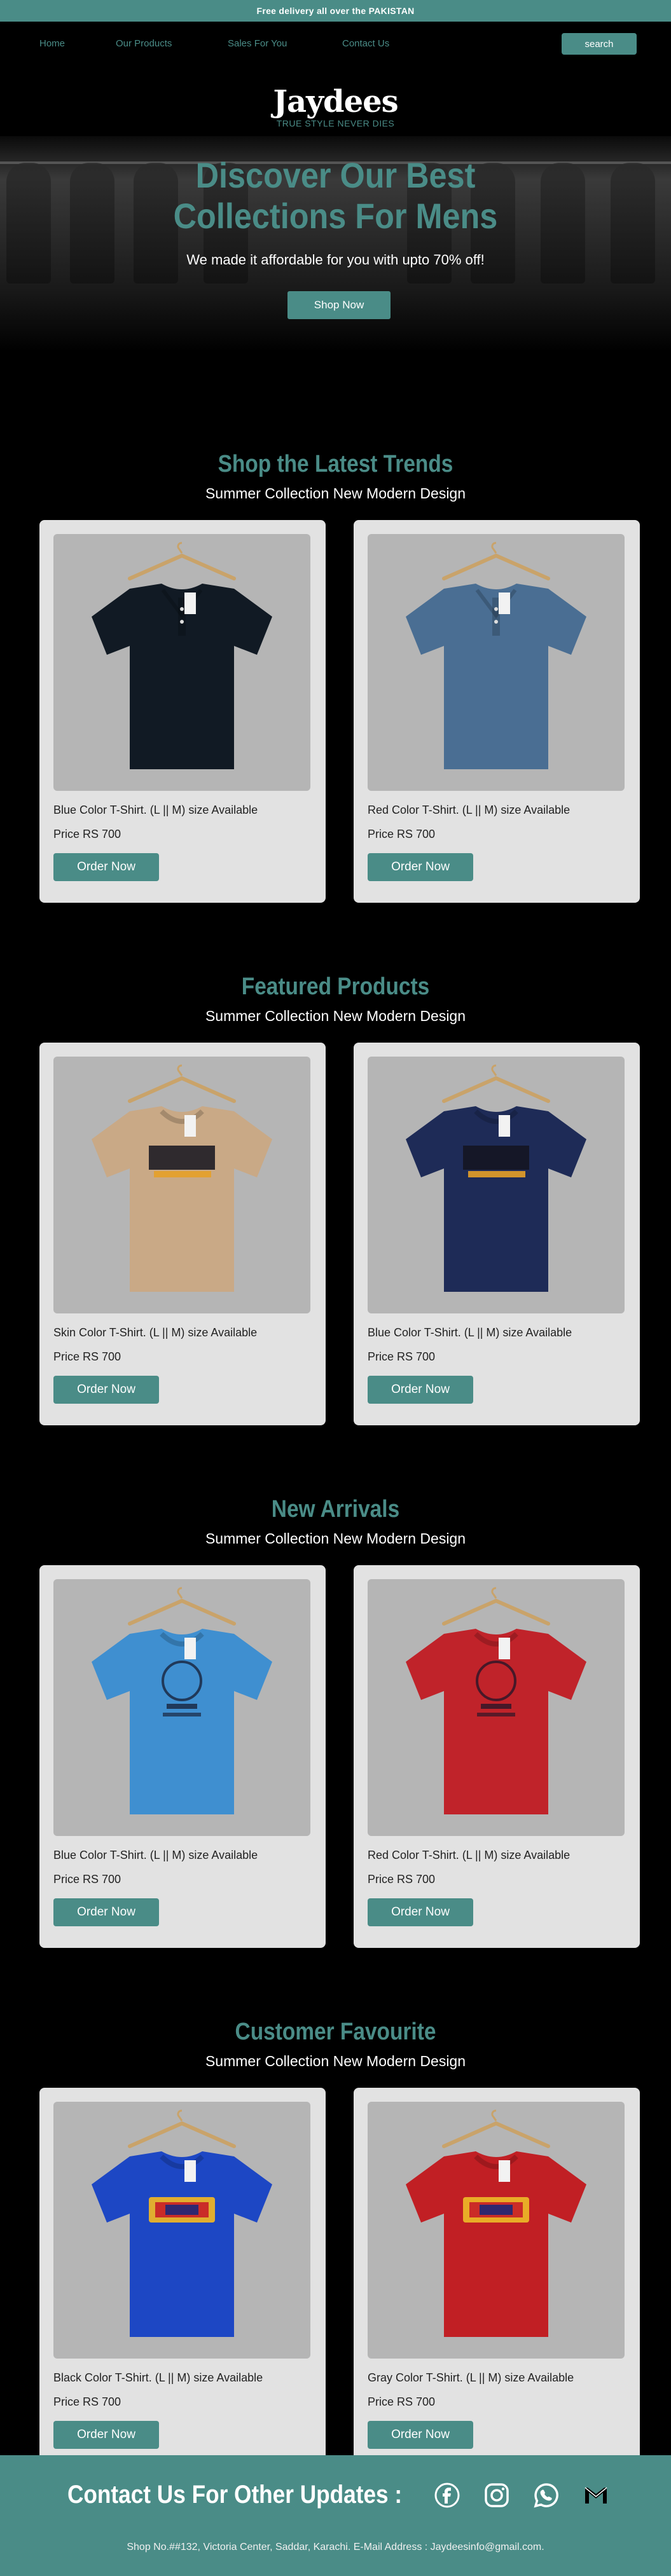 The width and height of the screenshot is (671, 2576). Describe the element at coordinates (596, 2495) in the screenshot. I see `gmail-icon` at that location.